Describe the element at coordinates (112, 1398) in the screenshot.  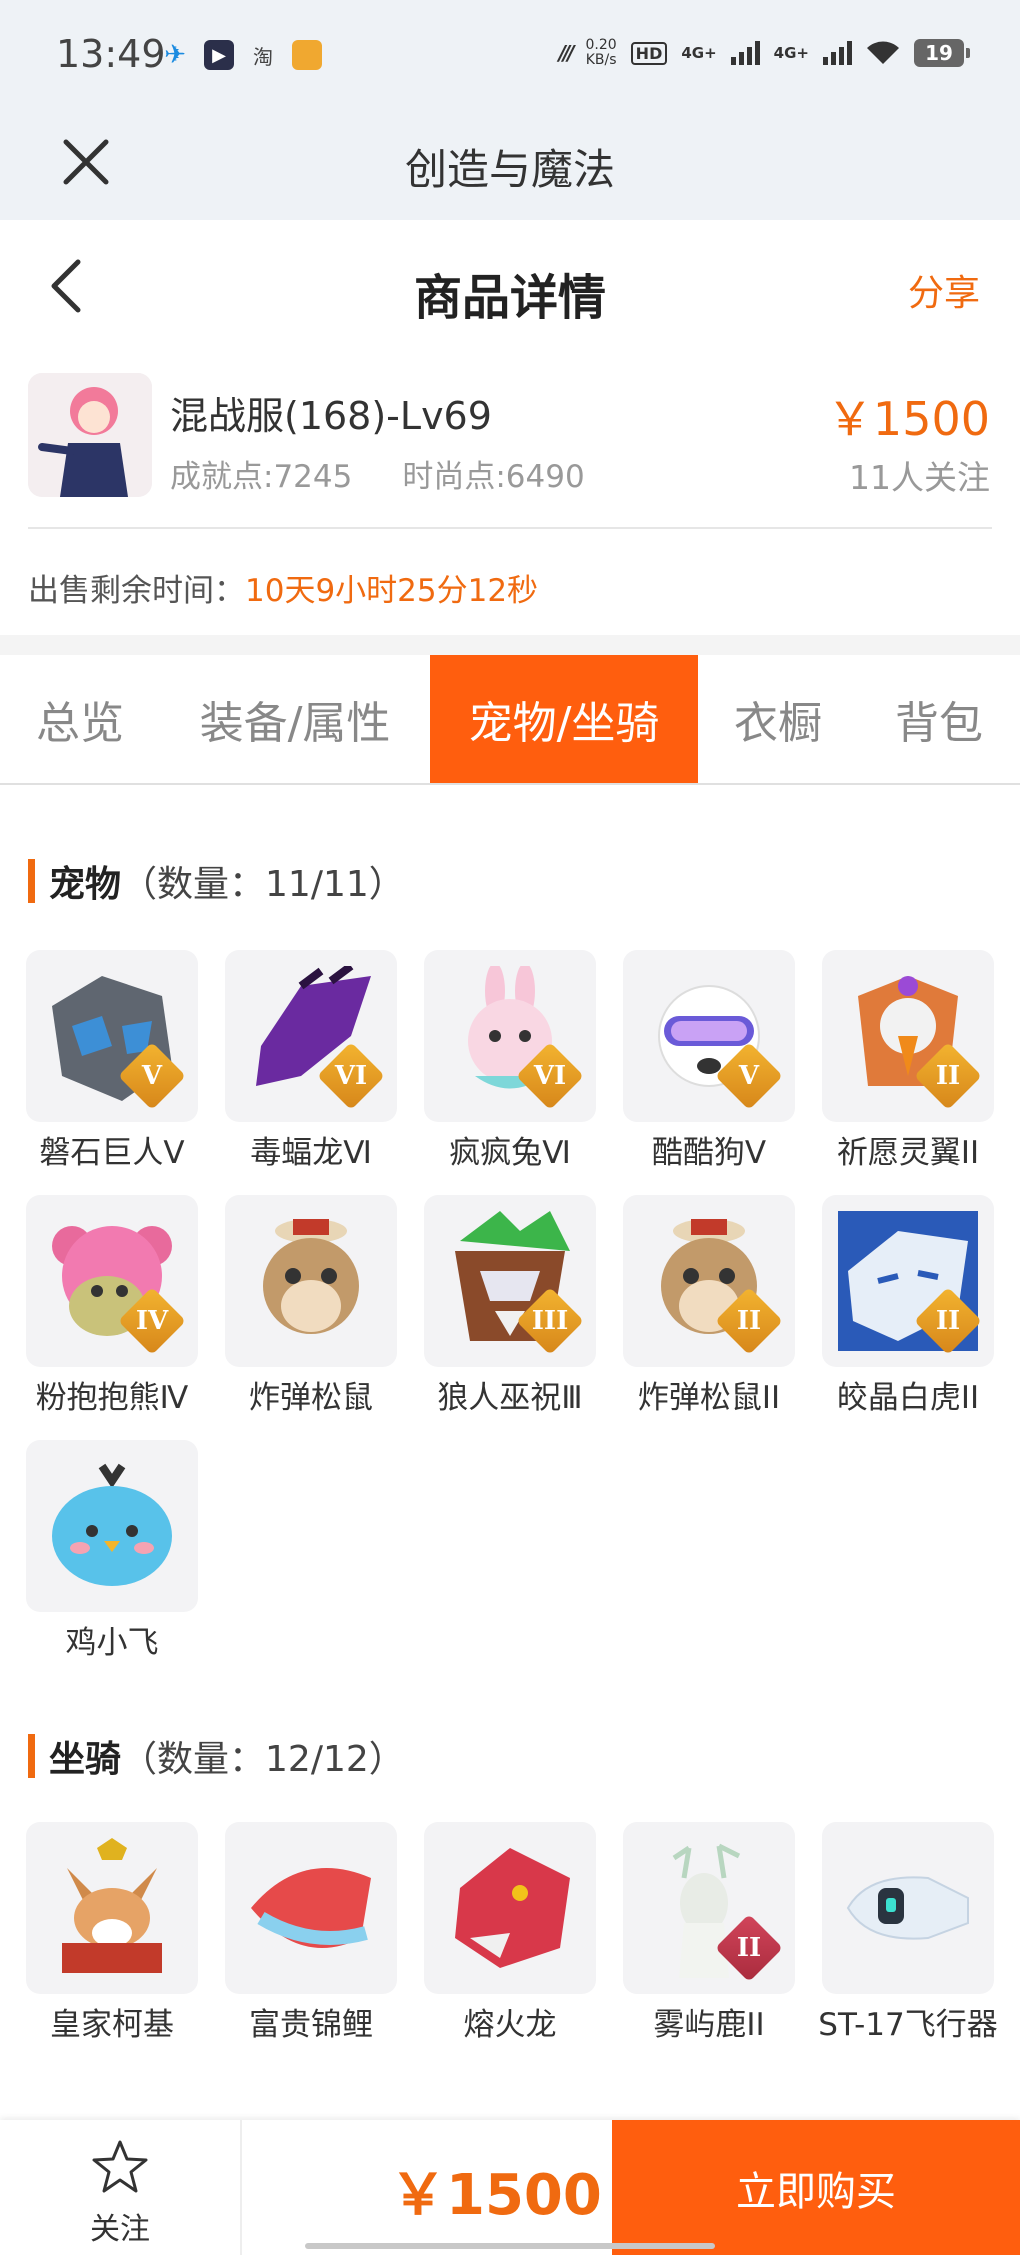
I see `pet-name: 粉抱抱熊Ⅳ` at that location.